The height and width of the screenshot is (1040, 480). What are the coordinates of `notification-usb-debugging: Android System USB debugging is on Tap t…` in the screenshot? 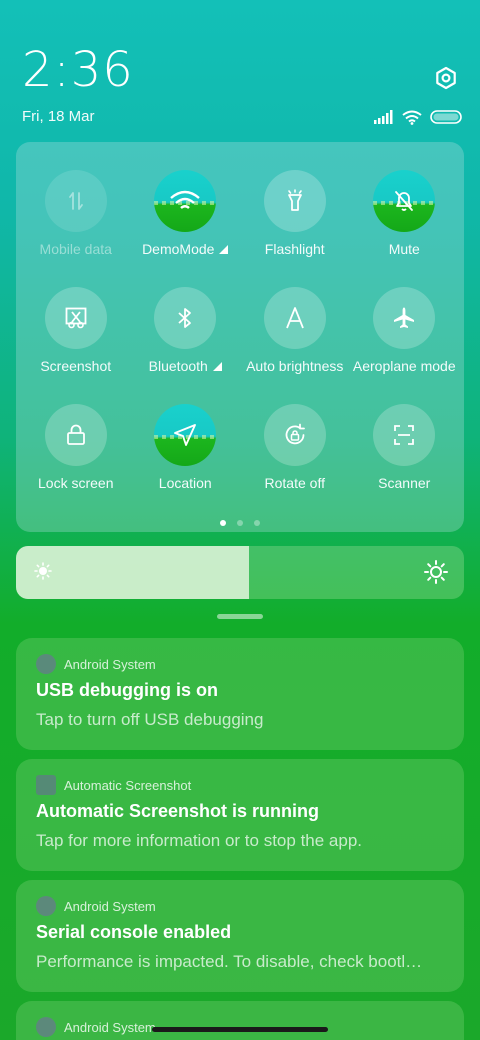 It's located at (240, 694).